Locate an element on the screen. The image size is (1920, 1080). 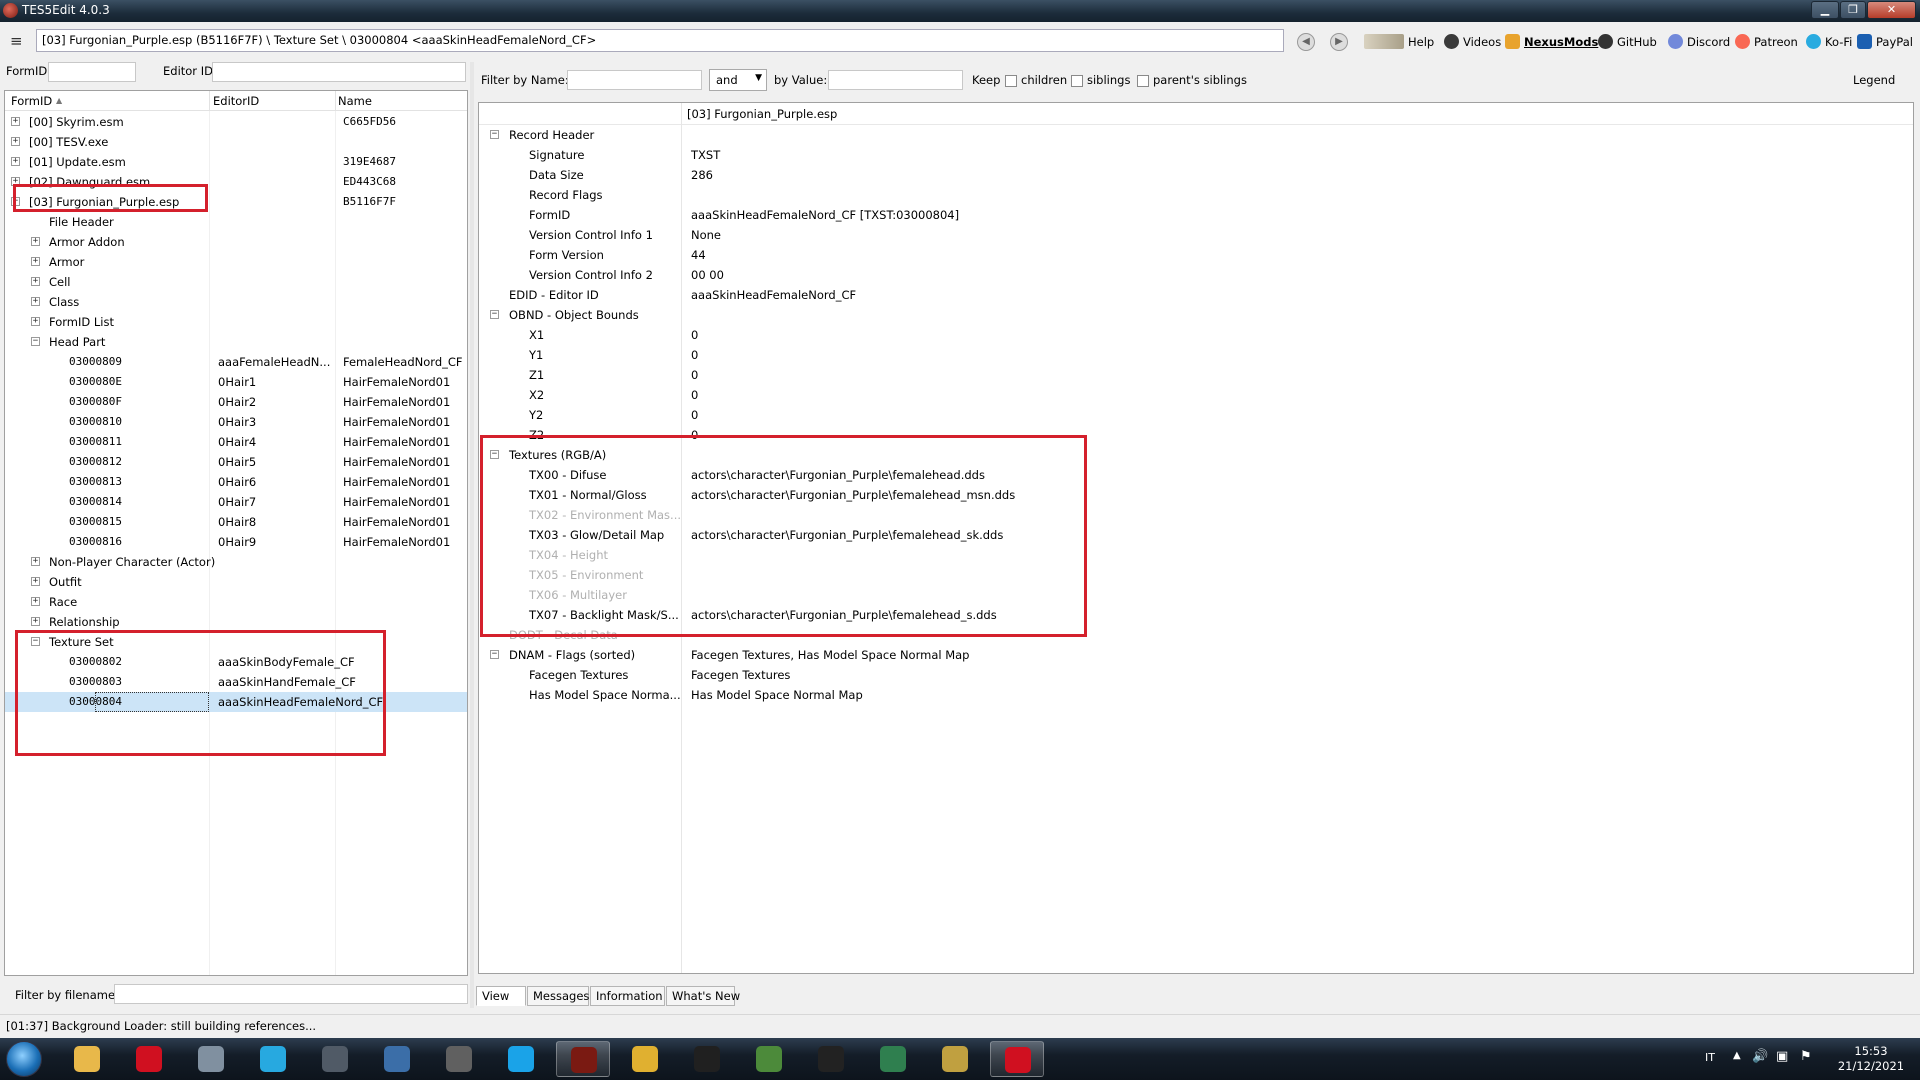
column-editorid: EditorID is located at coordinates (236, 101).